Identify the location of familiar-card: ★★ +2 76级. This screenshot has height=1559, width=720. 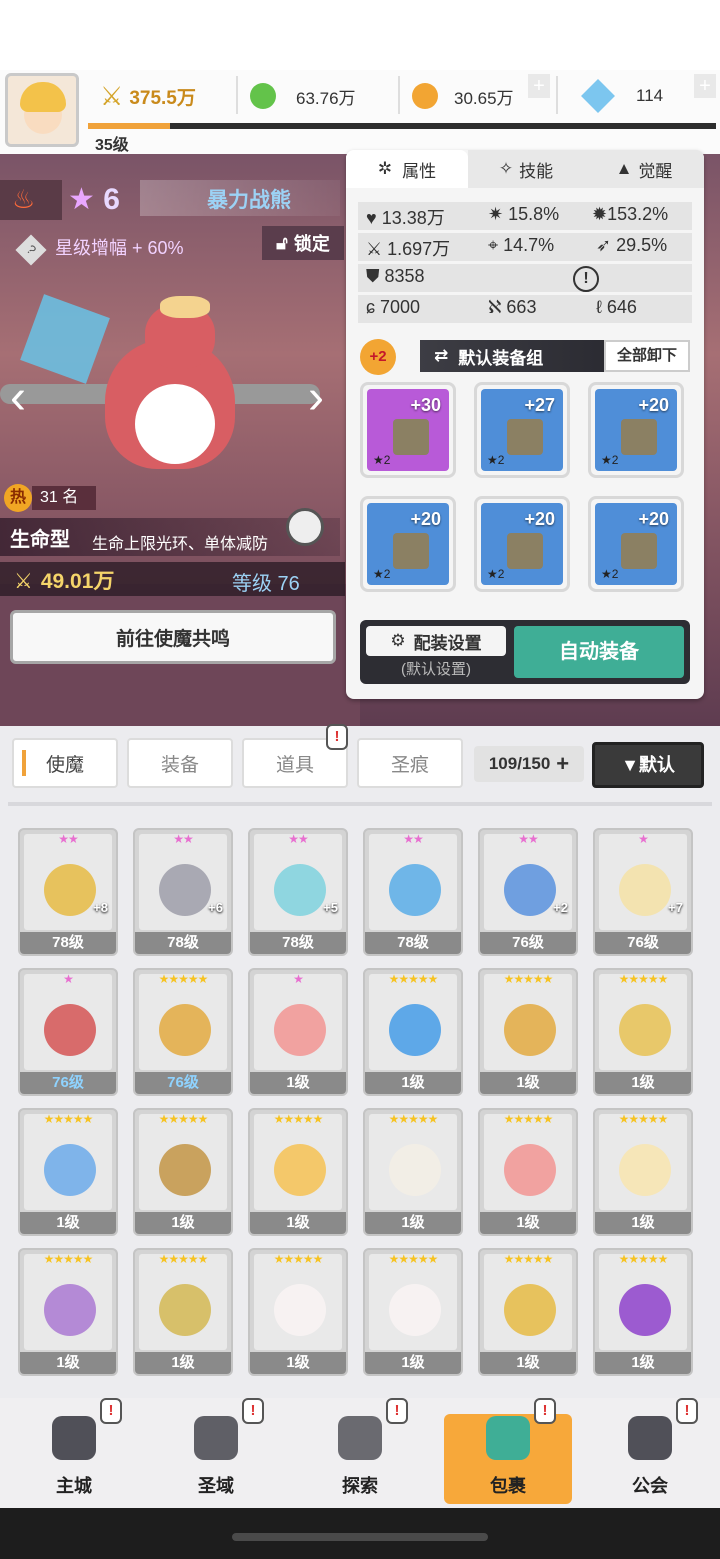
(528, 892).